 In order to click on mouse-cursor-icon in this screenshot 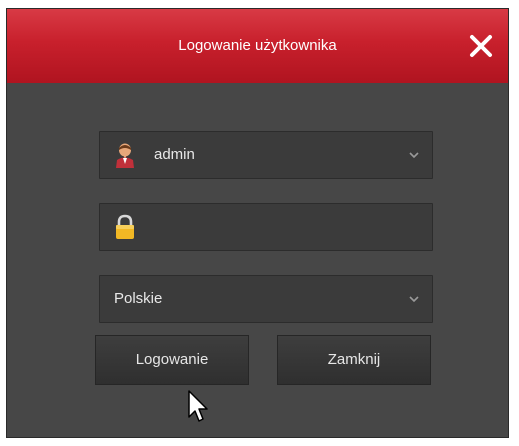, I will do `click(200, 407)`.